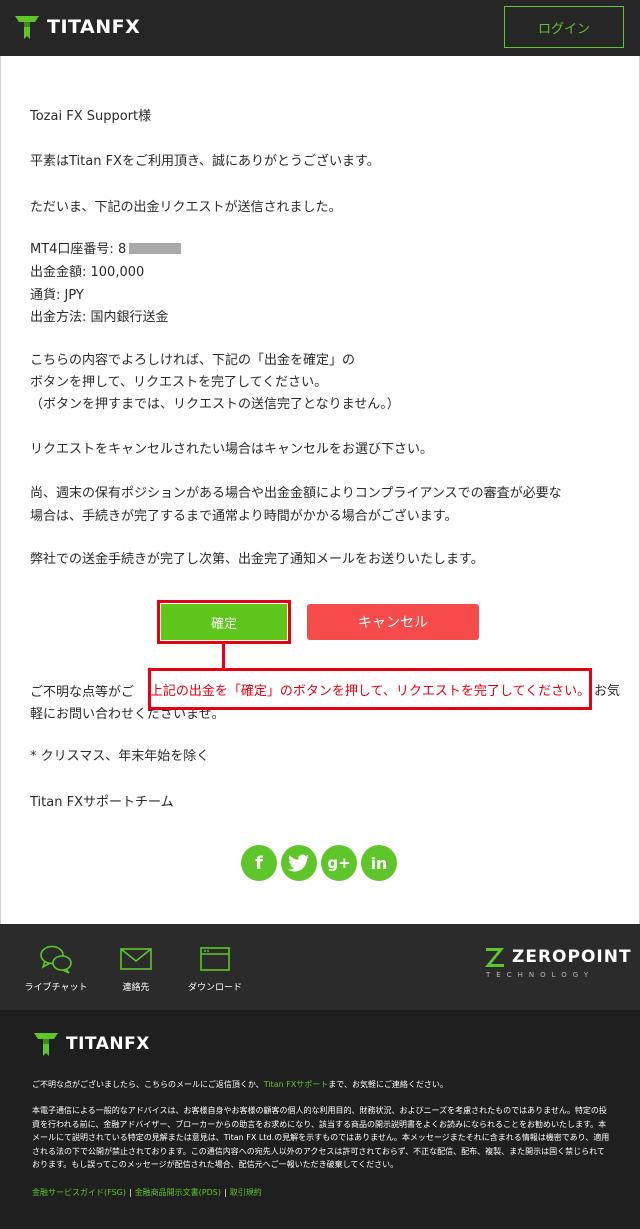 This screenshot has height=1229, width=640. I want to click on callout-connector, so click(223, 656).